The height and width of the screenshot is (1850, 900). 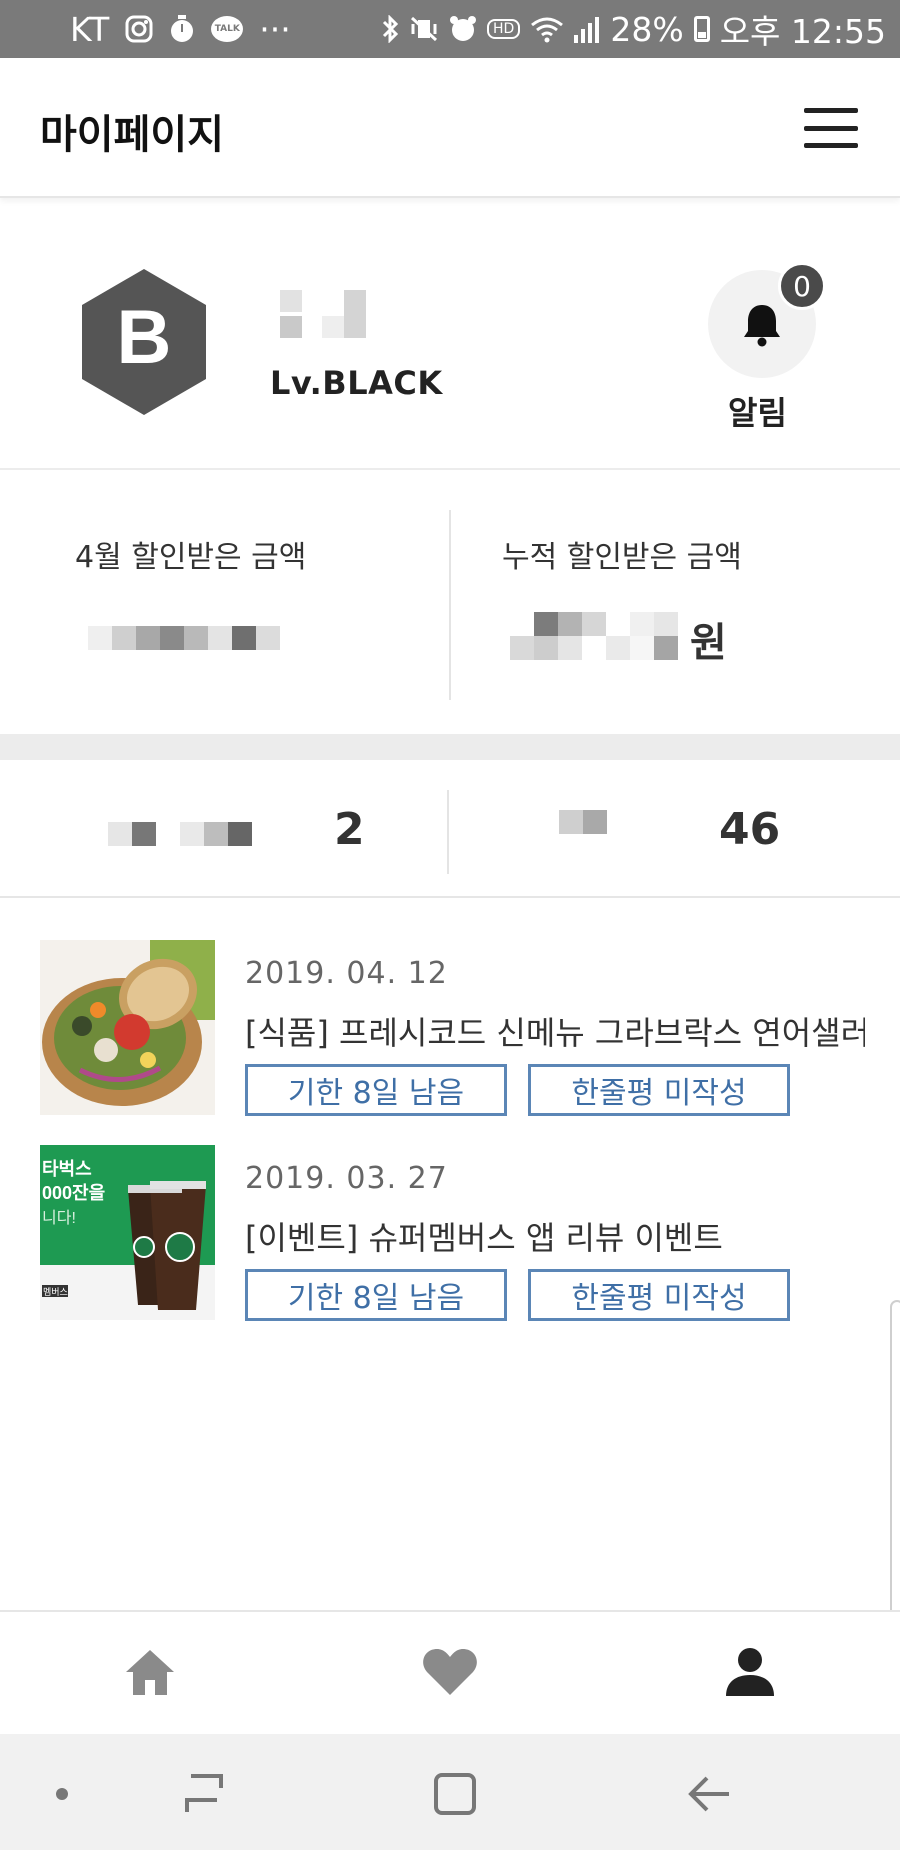 I want to click on item-date: 2019. 03. 27, so click(x=346, y=1178).